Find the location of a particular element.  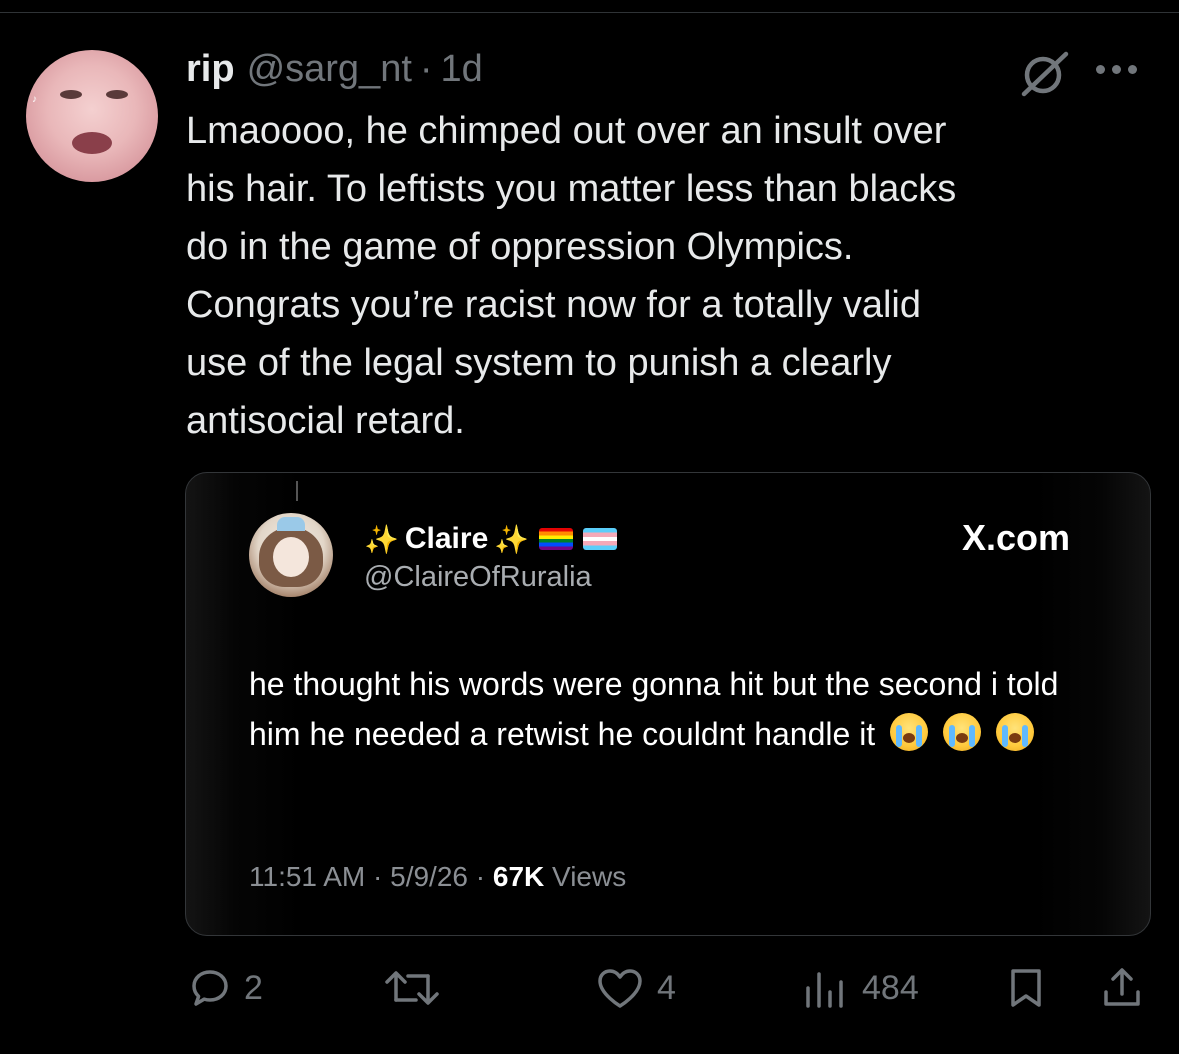

like-button: 4 is located at coordinates (635, 988).